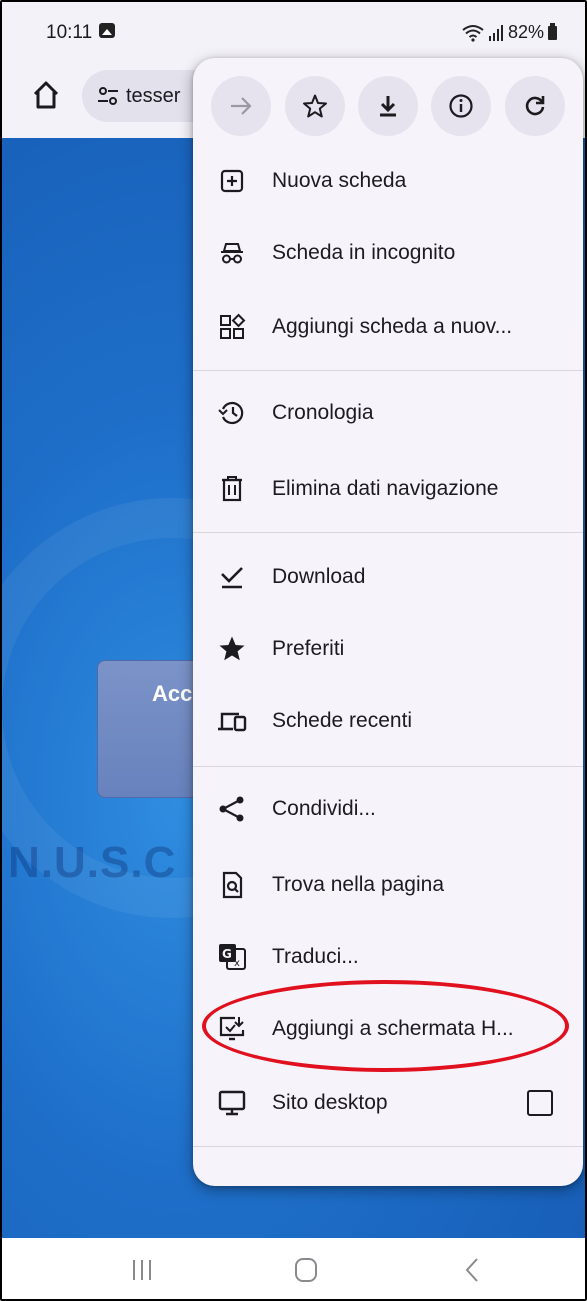  What do you see at coordinates (473, 33) in the screenshot?
I see `wifi-icon` at bounding box center [473, 33].